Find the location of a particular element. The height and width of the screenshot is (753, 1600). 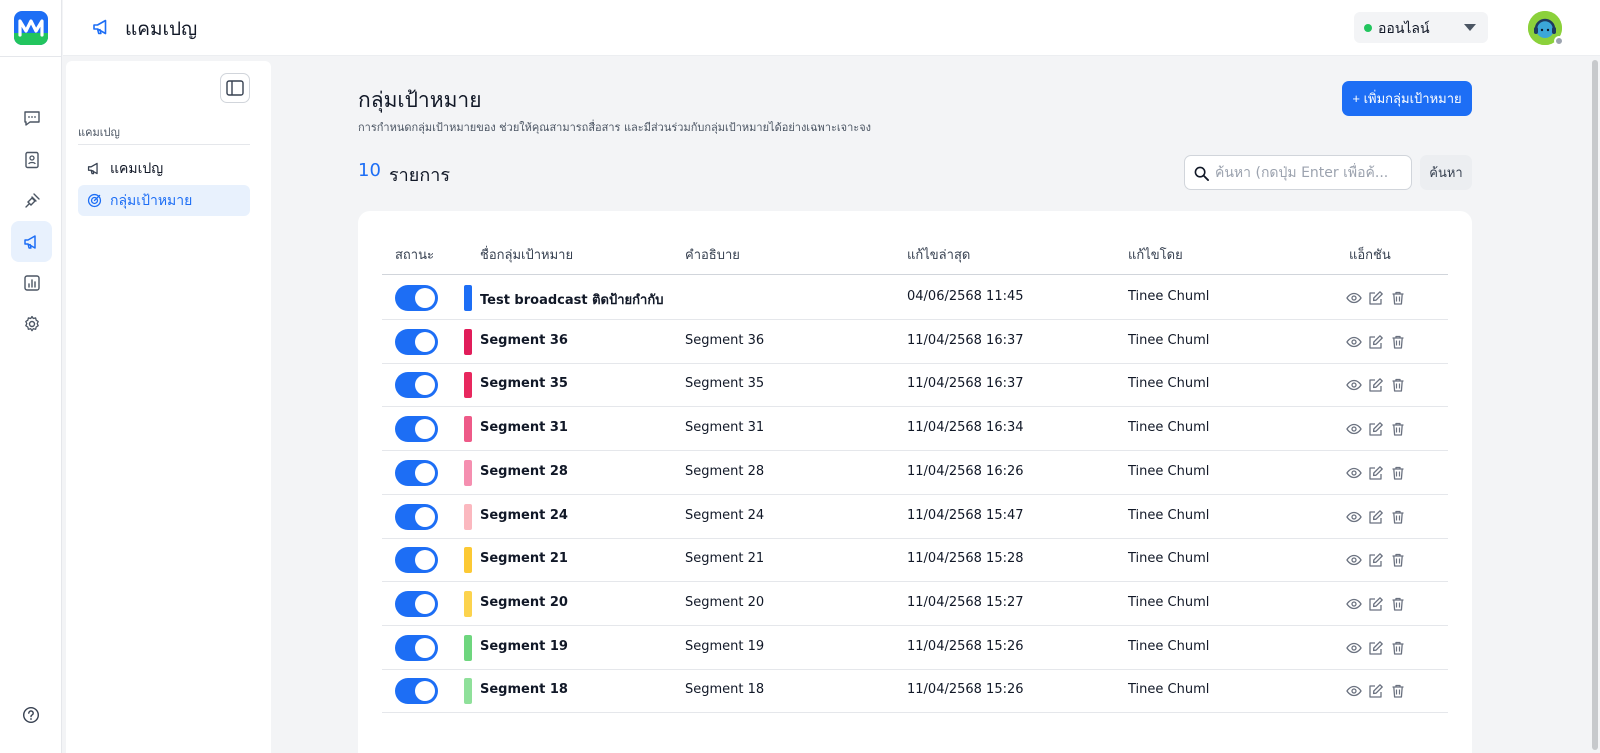

chat-icon is located at coordinates (31, 118).